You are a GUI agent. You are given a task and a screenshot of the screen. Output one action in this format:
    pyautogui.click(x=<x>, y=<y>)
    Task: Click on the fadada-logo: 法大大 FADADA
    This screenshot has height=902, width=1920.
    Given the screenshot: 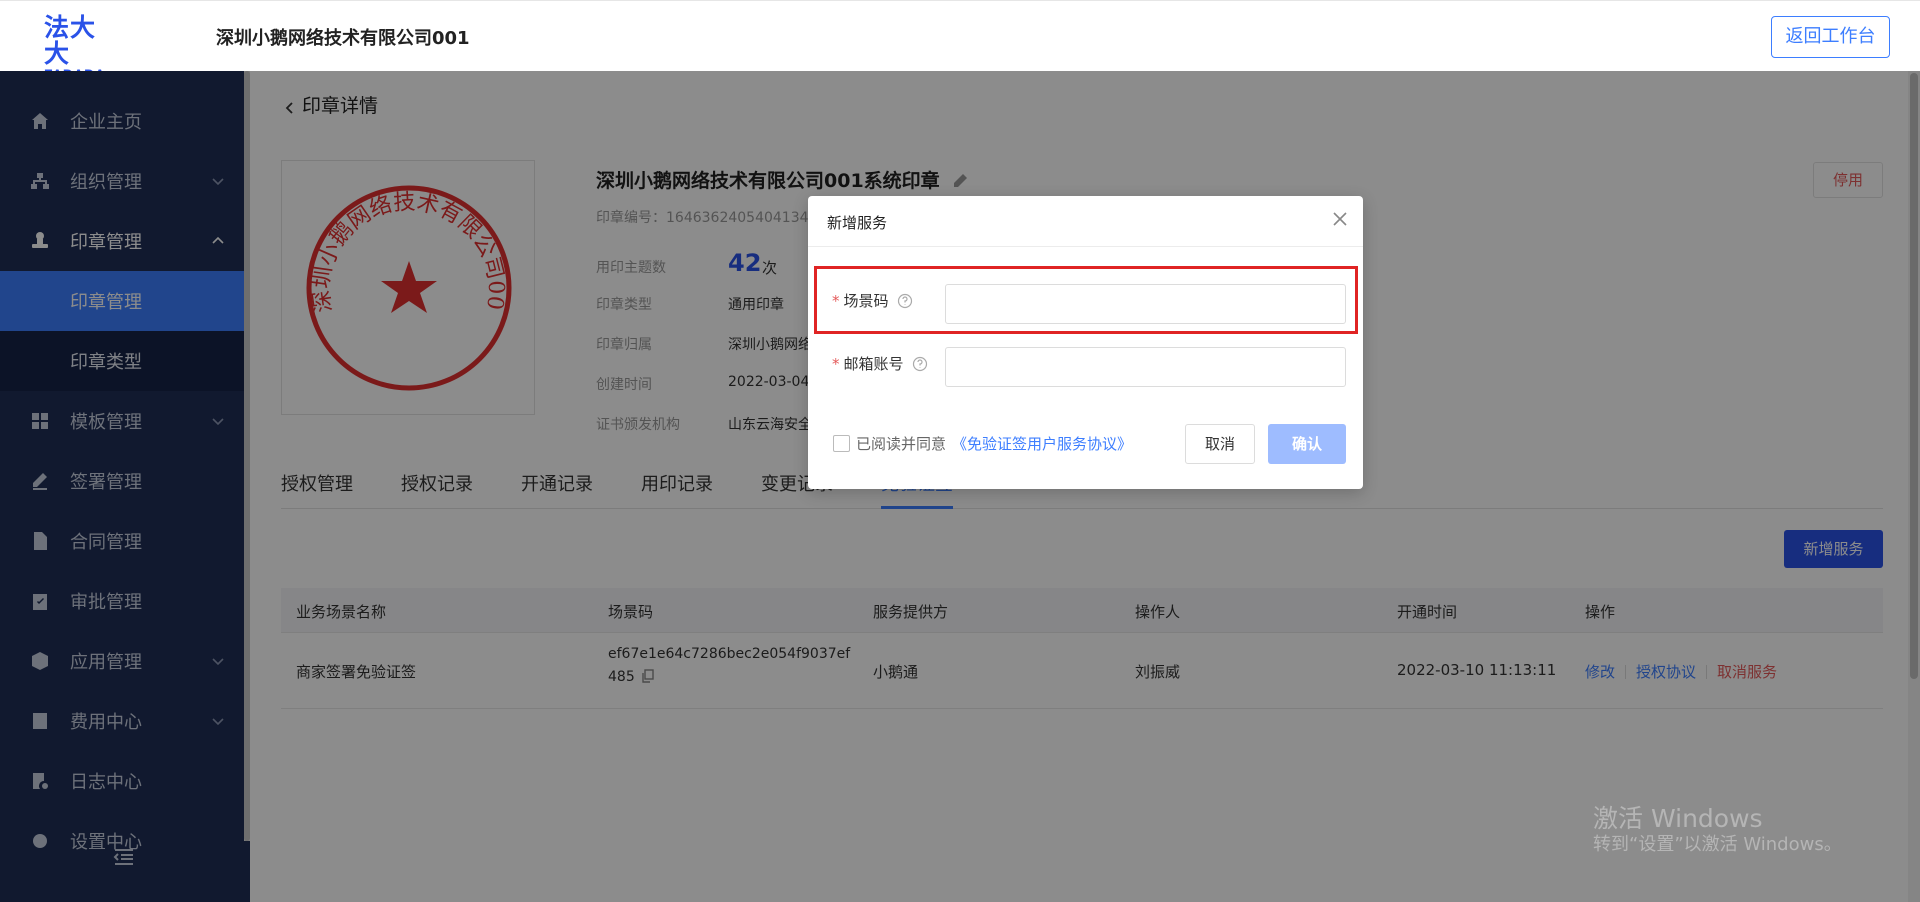 What is the action you would take?
    pyautogui.click(x=81, y=48)
    